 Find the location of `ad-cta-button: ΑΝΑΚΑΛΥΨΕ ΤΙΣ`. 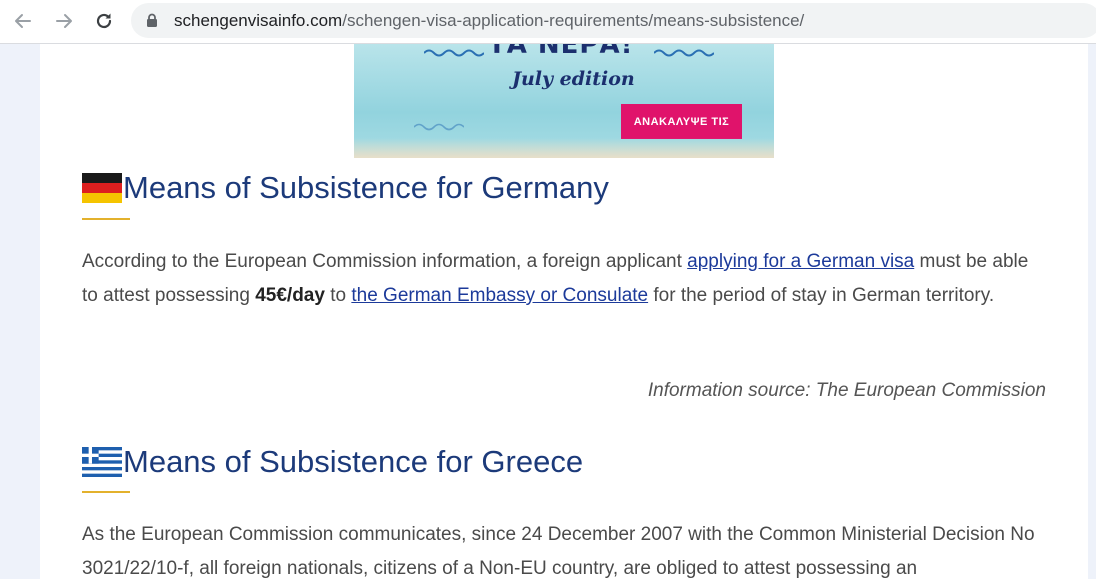

ad-cta-button: ΑΝΑΚΑΛΥΨΕ ΤΙΣ is located at coordinates (681, 121).